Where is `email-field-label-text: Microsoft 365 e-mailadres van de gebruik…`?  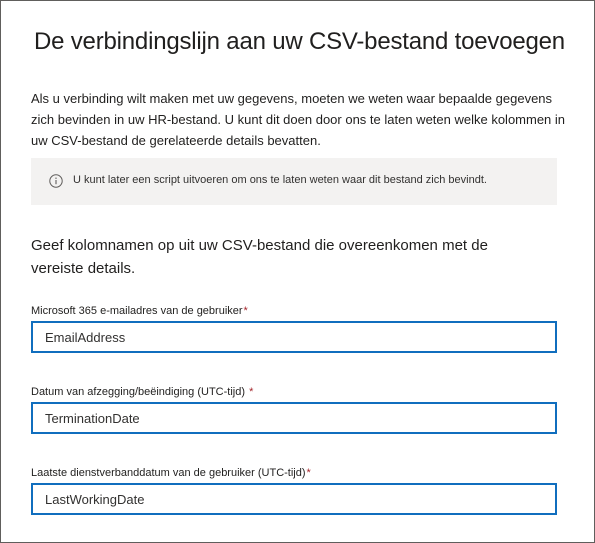 email-field-label-text: Microsoft 365 e-mailadres van de gebruik… is located at coordinates (137, 311).